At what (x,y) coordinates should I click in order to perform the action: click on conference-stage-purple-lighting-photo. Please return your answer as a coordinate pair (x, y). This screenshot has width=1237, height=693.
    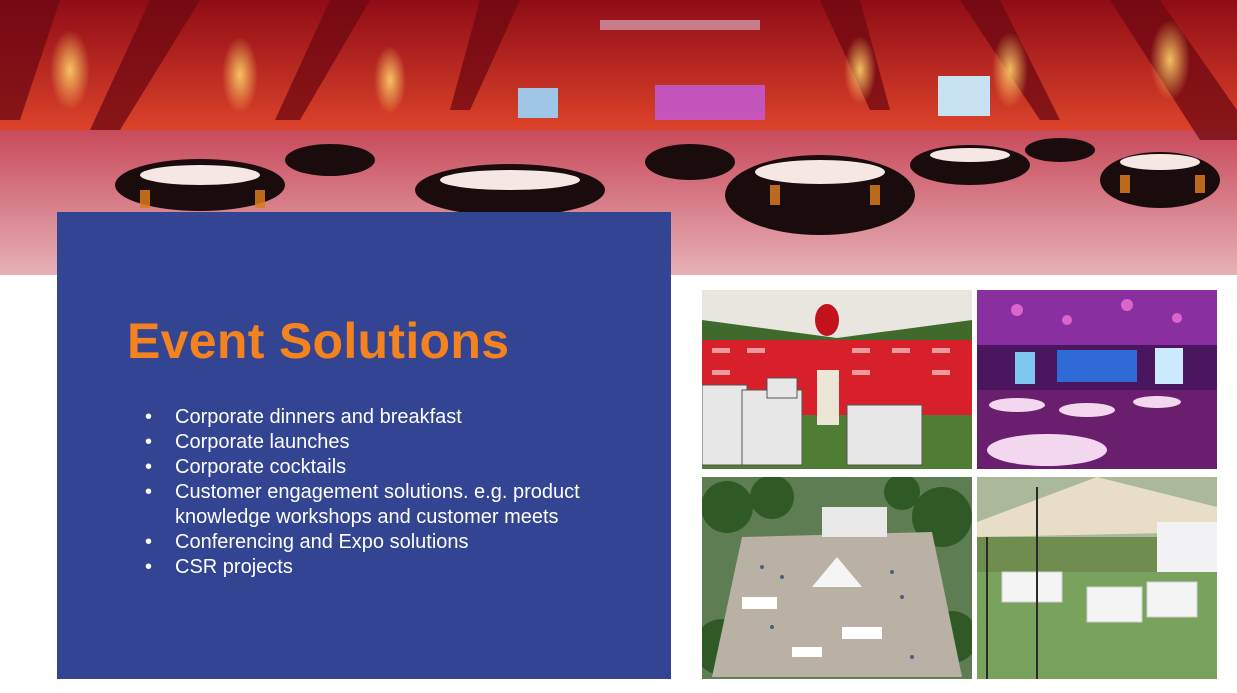
    Looking at the image, I should click on (1097, 379).